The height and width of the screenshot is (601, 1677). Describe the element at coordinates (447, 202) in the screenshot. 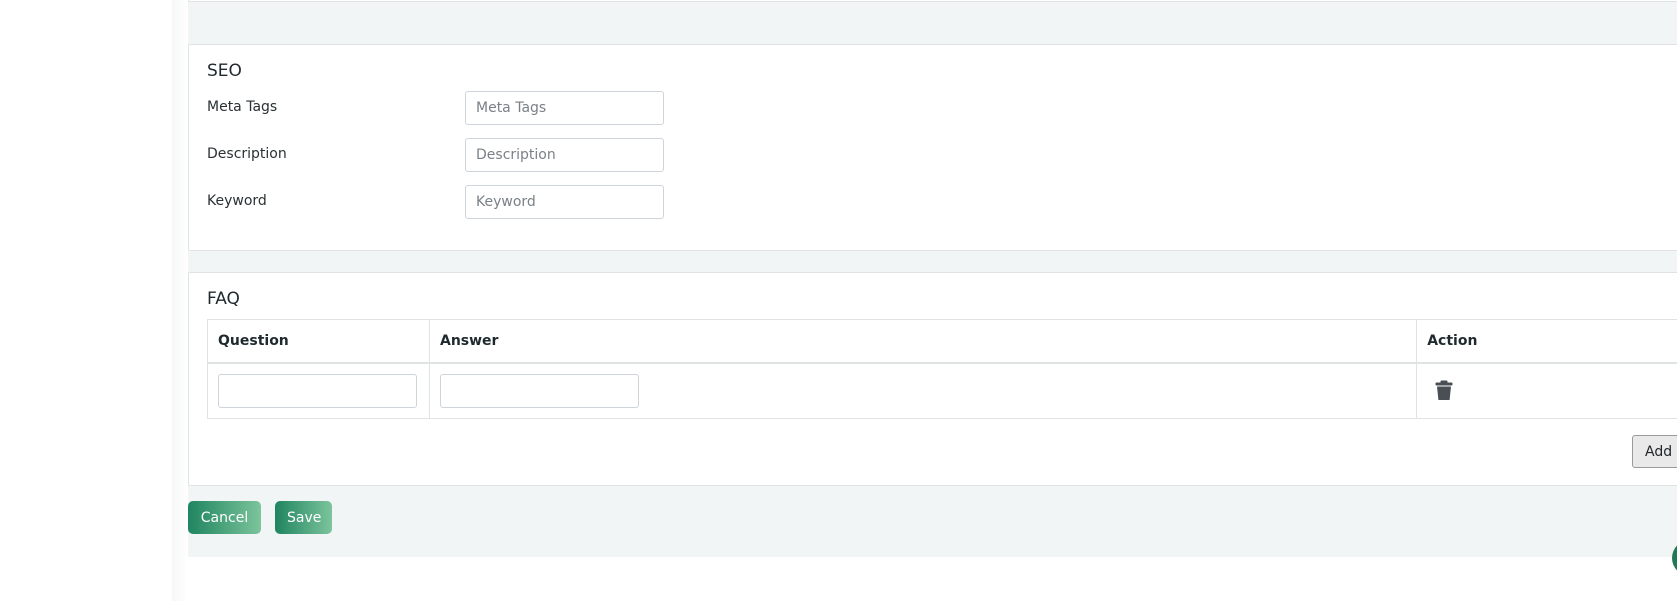

I see `keyword-row: Keyword` at that location.